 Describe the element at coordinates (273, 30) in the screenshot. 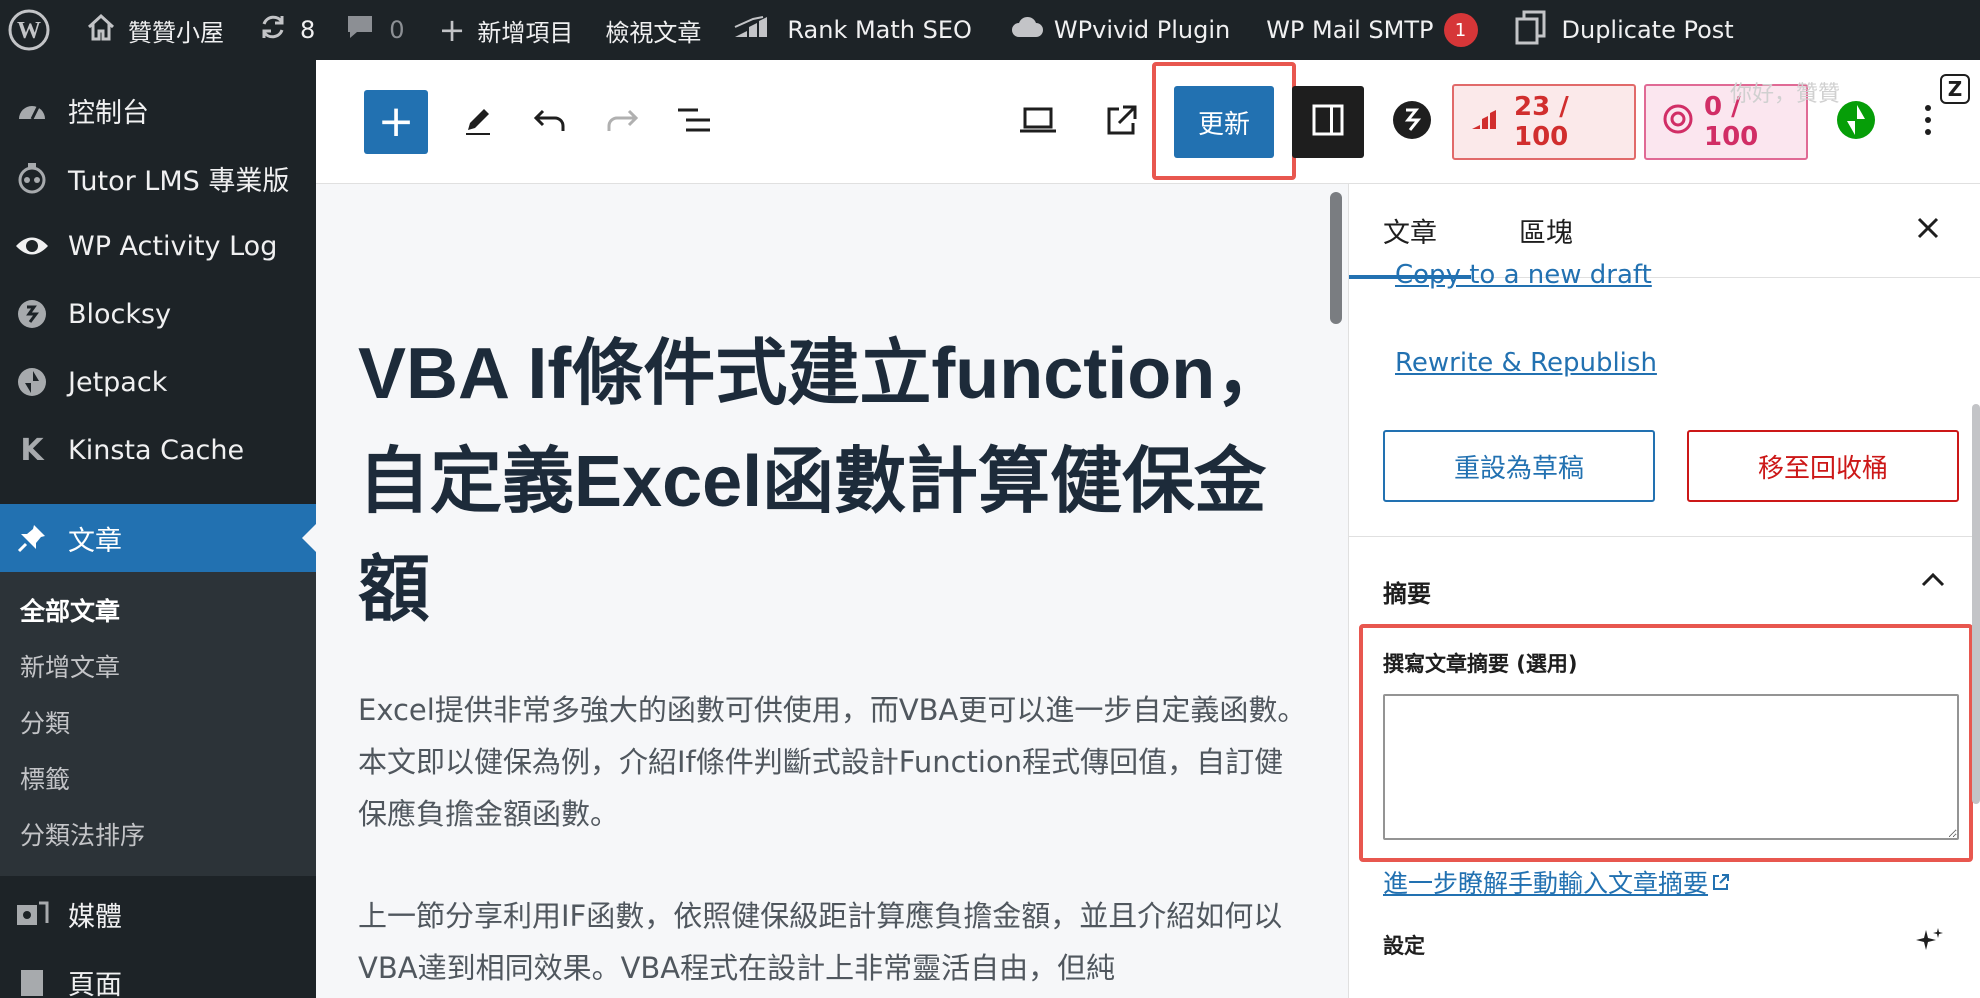

I see `refresh-icon` at that location.